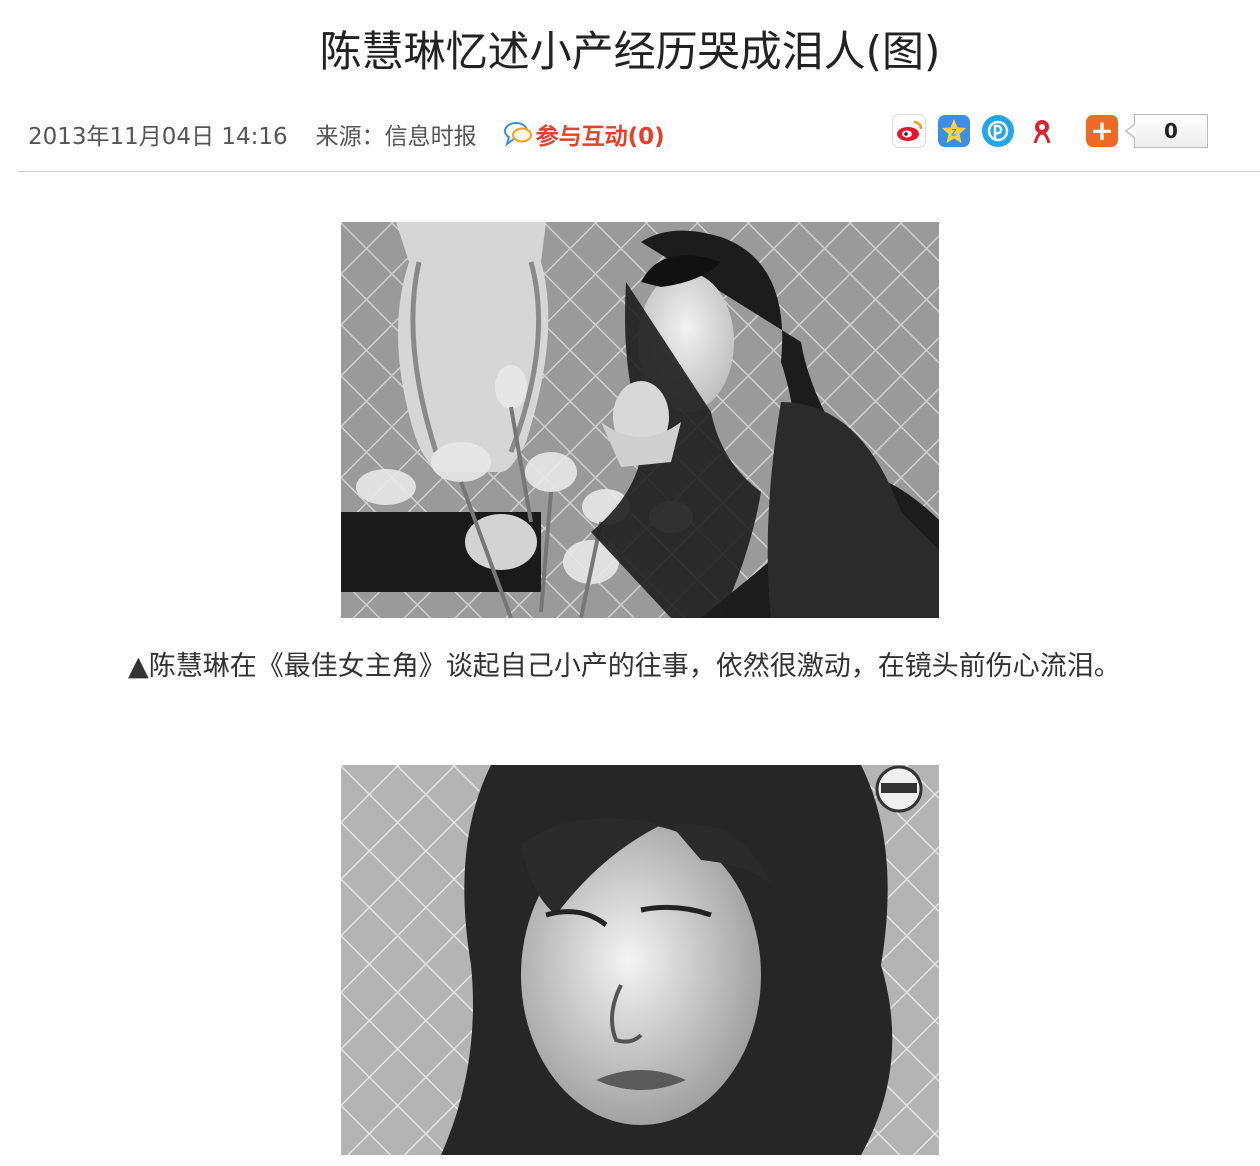 The height and width of the screenshot is (1166, 1260). I want to click on qzone-icon: Z, so click(954, 131).